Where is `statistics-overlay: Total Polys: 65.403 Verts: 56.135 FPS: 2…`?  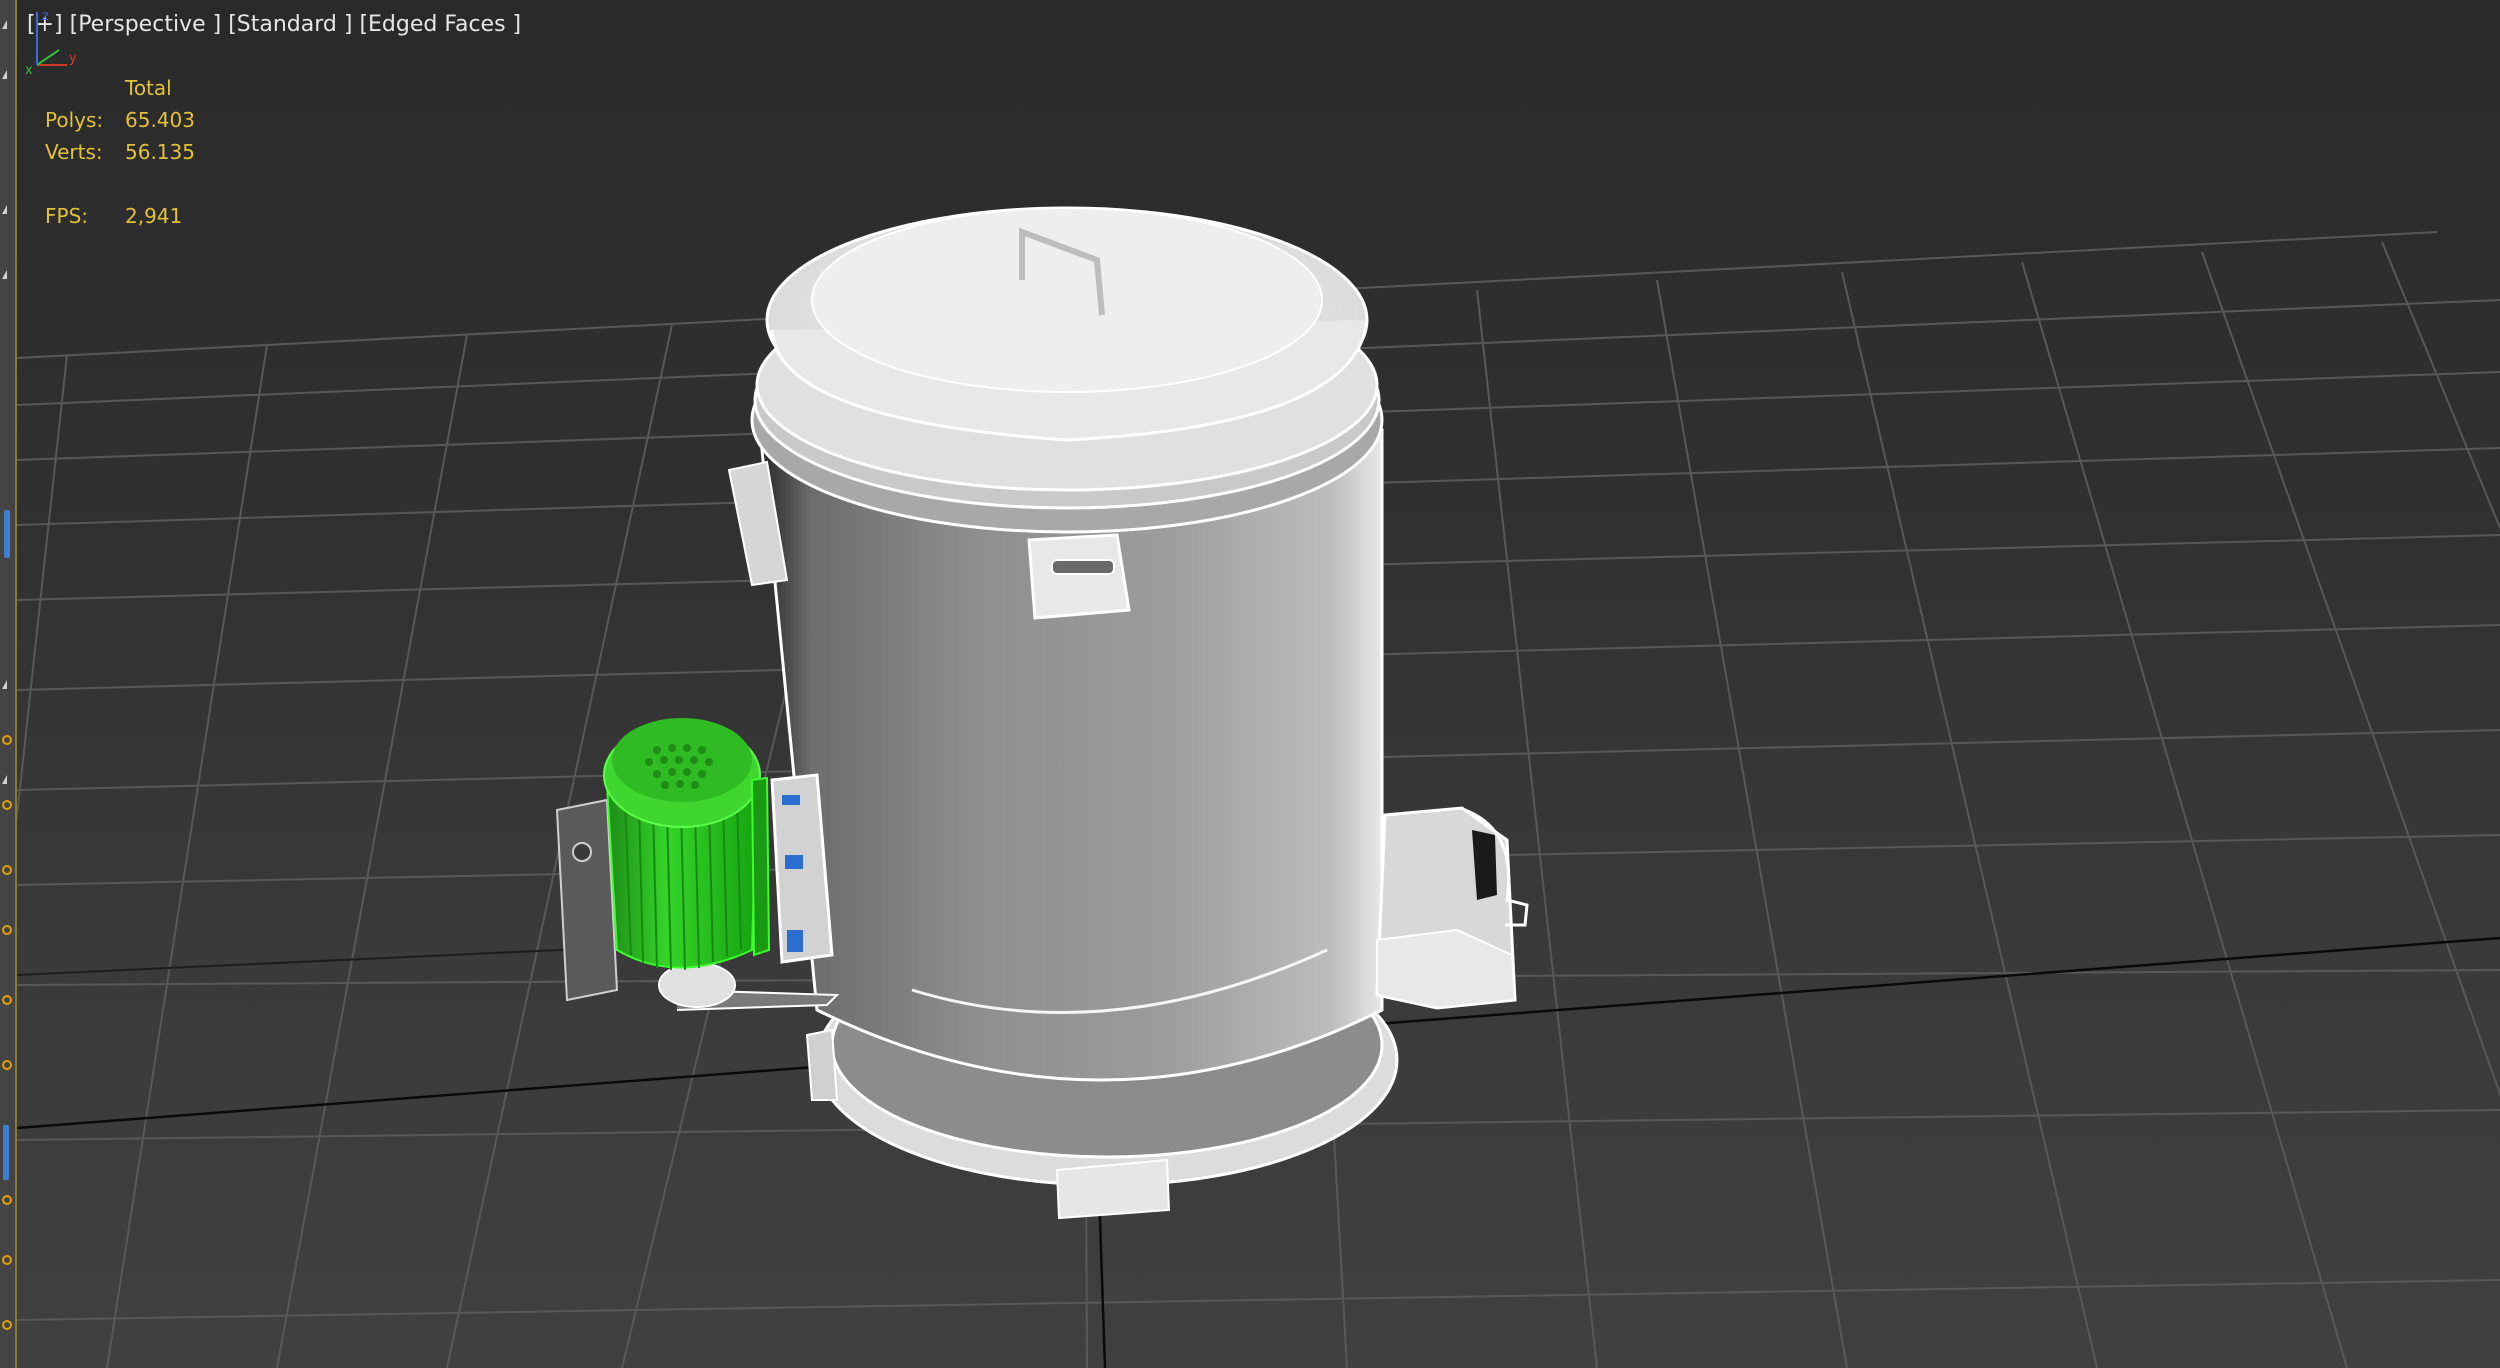 statistics-overlay: Total Polys: 65.403 Verts: 56.135 FPS: 2… is located at coordinates (120, 152).